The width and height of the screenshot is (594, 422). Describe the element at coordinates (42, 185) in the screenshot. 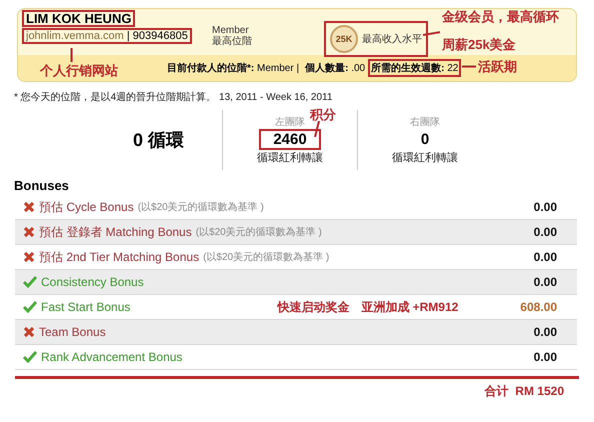

I see `section-title: Bonuses` at that location.